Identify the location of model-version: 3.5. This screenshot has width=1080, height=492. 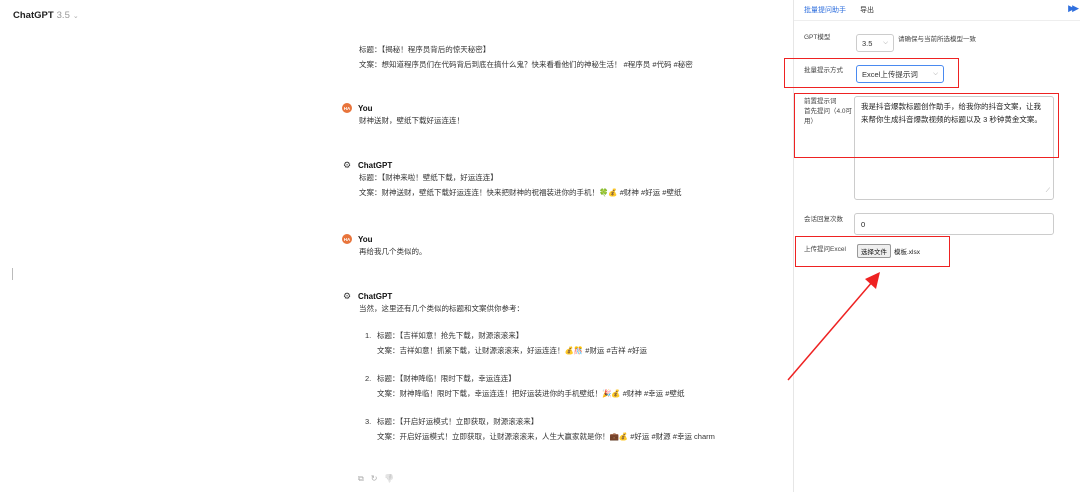
(63, 15).